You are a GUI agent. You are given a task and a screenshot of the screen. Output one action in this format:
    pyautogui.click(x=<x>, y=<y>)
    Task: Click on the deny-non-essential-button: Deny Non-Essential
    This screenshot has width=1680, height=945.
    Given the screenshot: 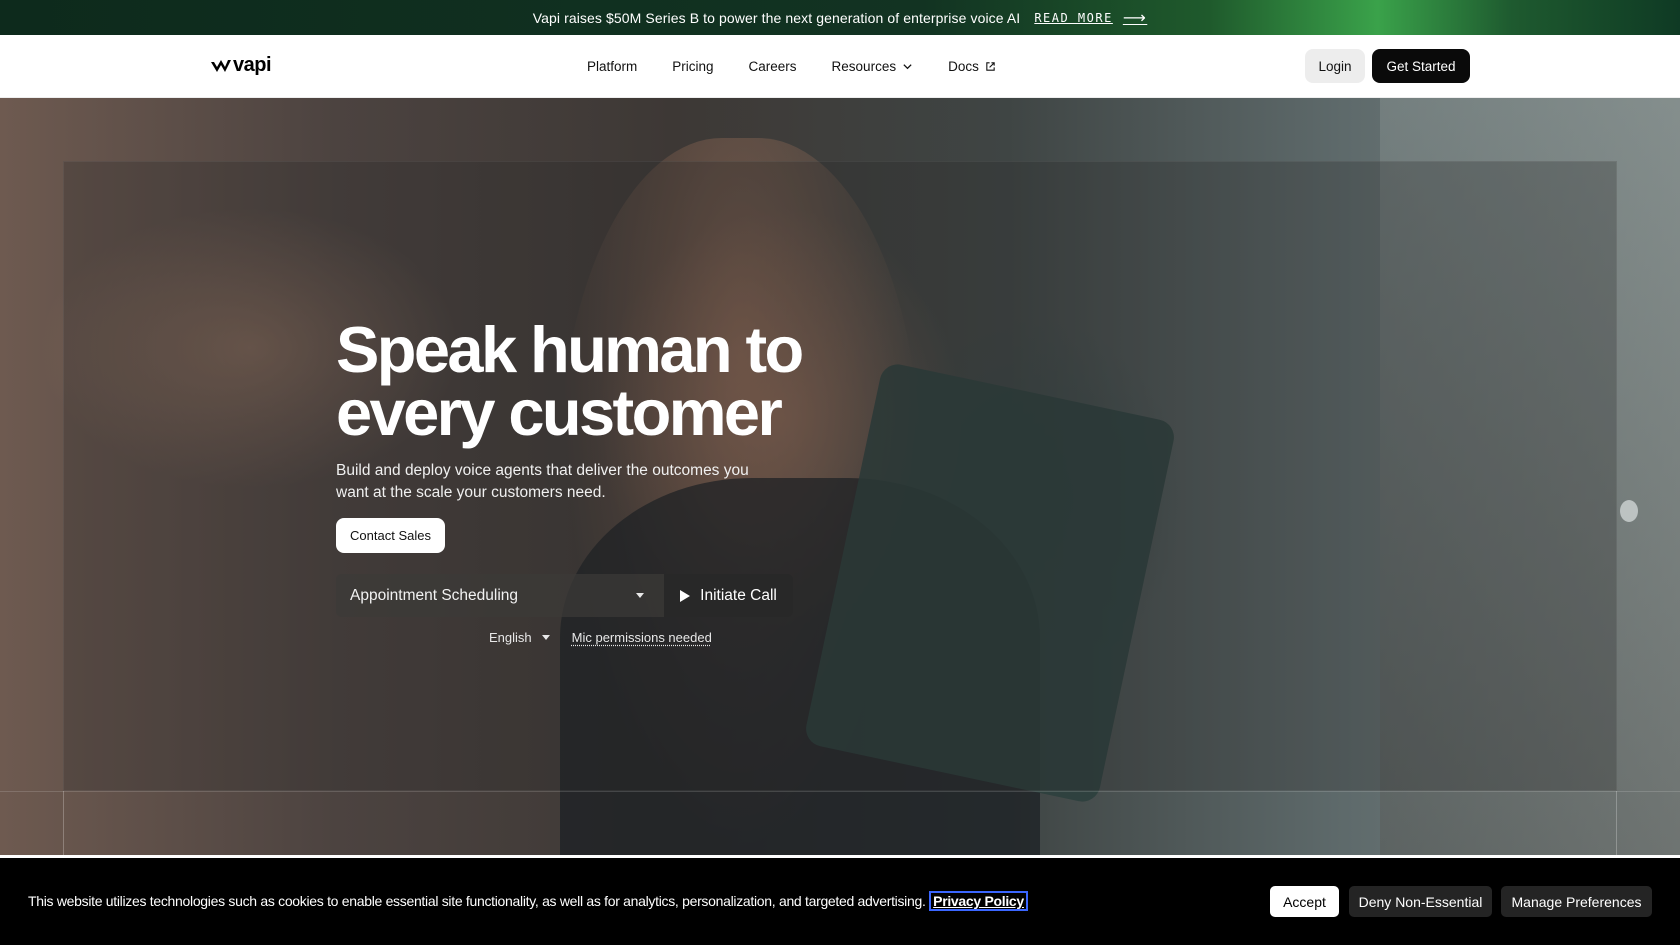 What is the action you would take?
    pyautogui.click(x=1420, y=901)
    